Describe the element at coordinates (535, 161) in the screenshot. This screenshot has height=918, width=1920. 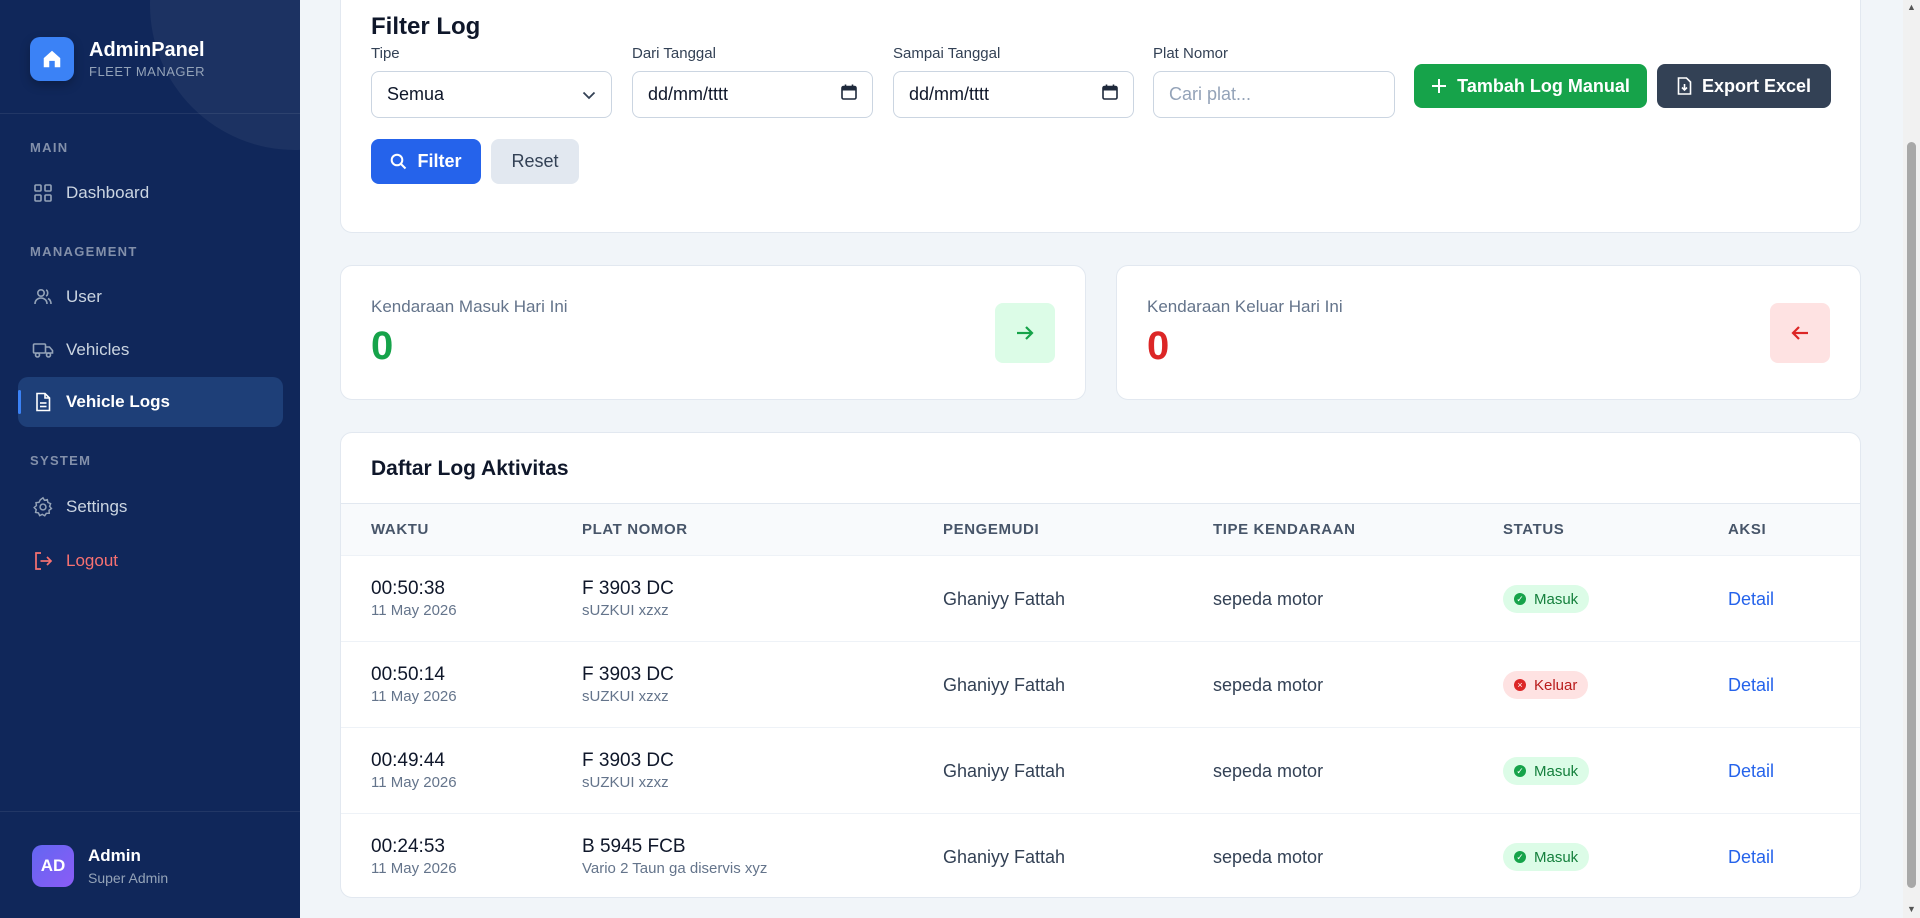
I see `reset-button: Reset` at that location.